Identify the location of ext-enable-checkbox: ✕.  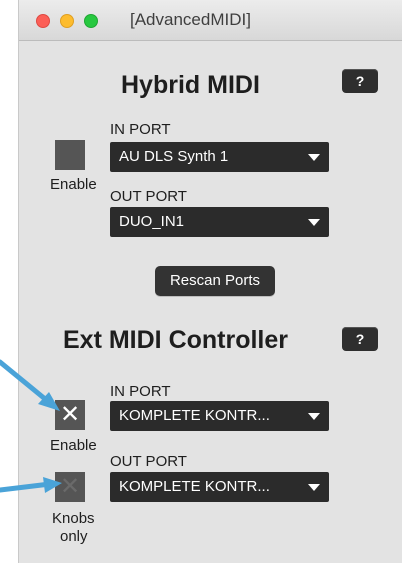
(70, 415).